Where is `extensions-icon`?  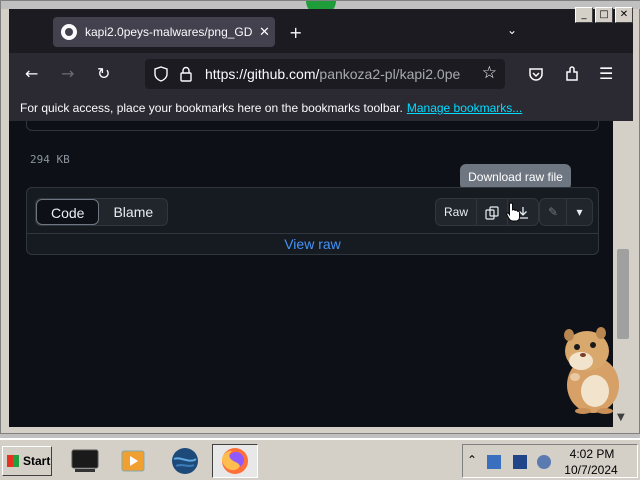 extensions-icon is located at coordinates (572, 74).